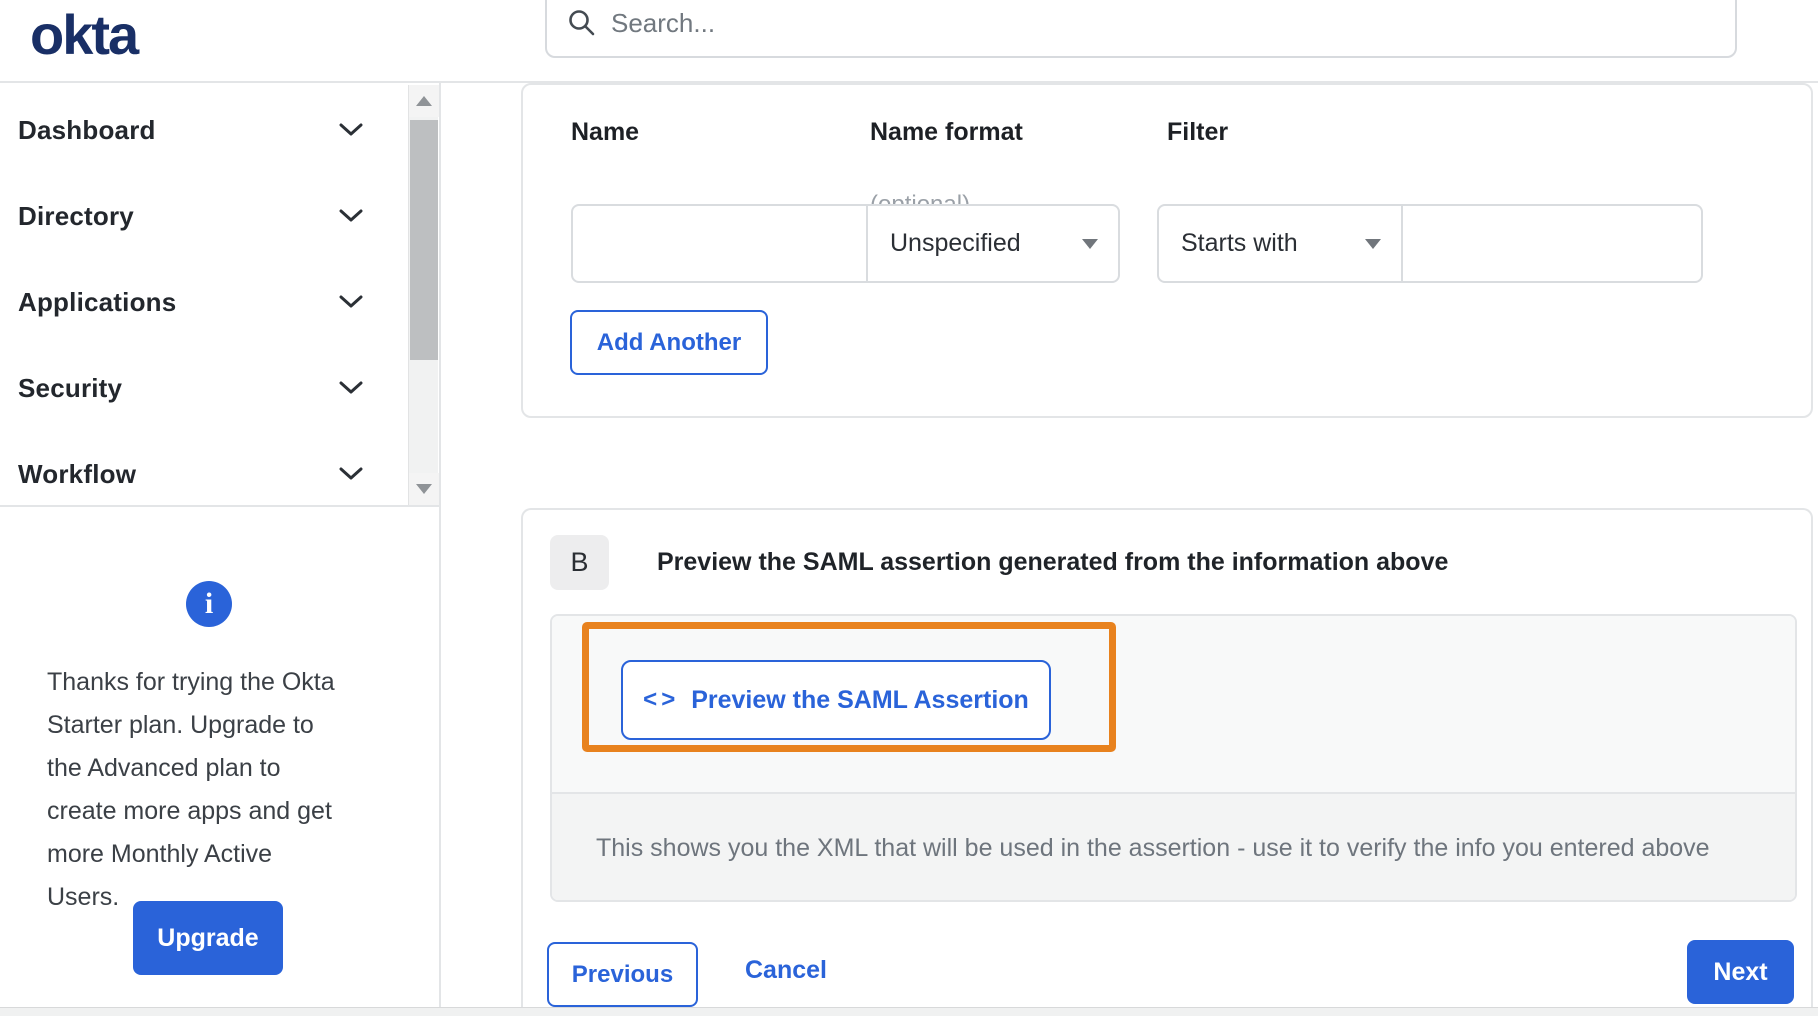 The height and width of the screenshot is (1016, 1818). What do you see at coordinates (955, 243) in the screenshot?
I see `name-format-value: Unspecified` at bounding box center [955, 243].